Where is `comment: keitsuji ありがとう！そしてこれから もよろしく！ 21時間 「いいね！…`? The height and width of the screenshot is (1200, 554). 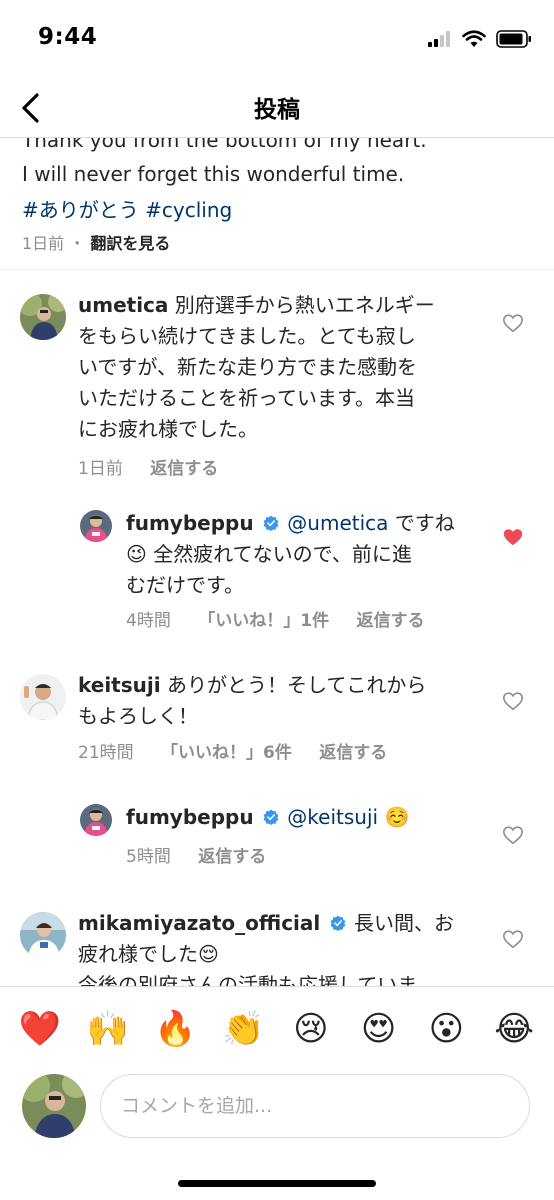
comment: keitsuji ありがとう！そしてこれから もよろしく！ 21時間 「いいね！… is located at coordinates (277, 720).